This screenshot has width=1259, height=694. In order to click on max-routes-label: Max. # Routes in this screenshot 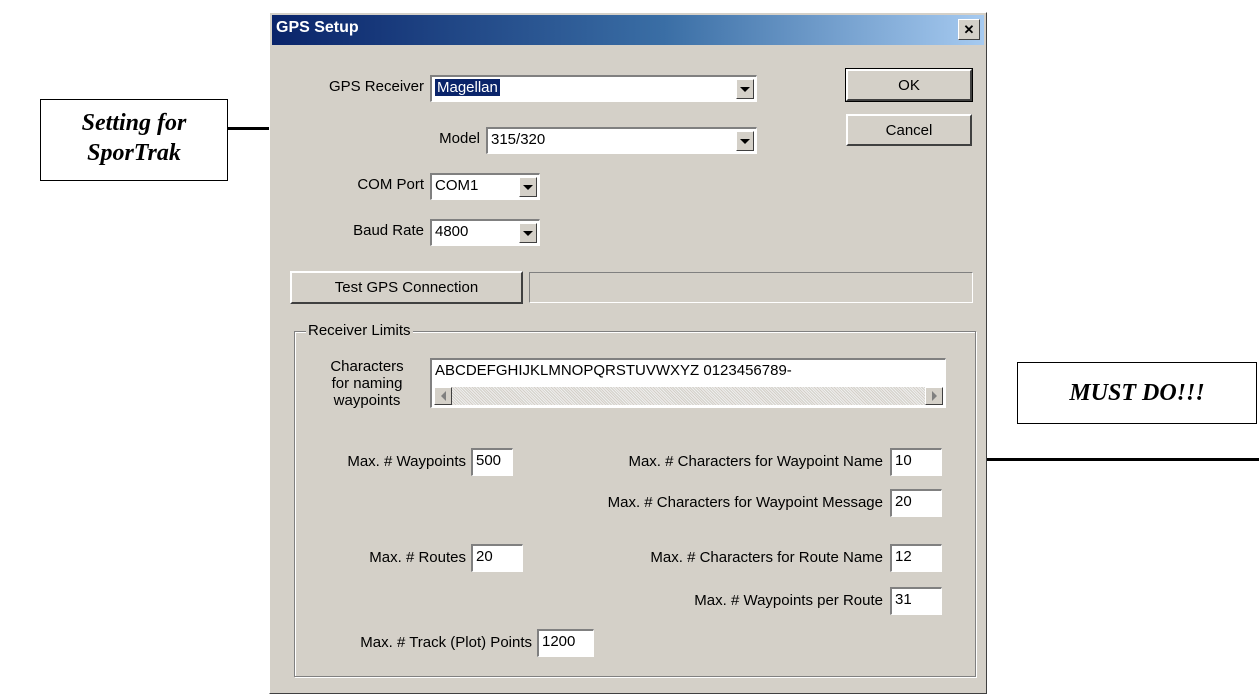, I will do `click(417, 557)`.